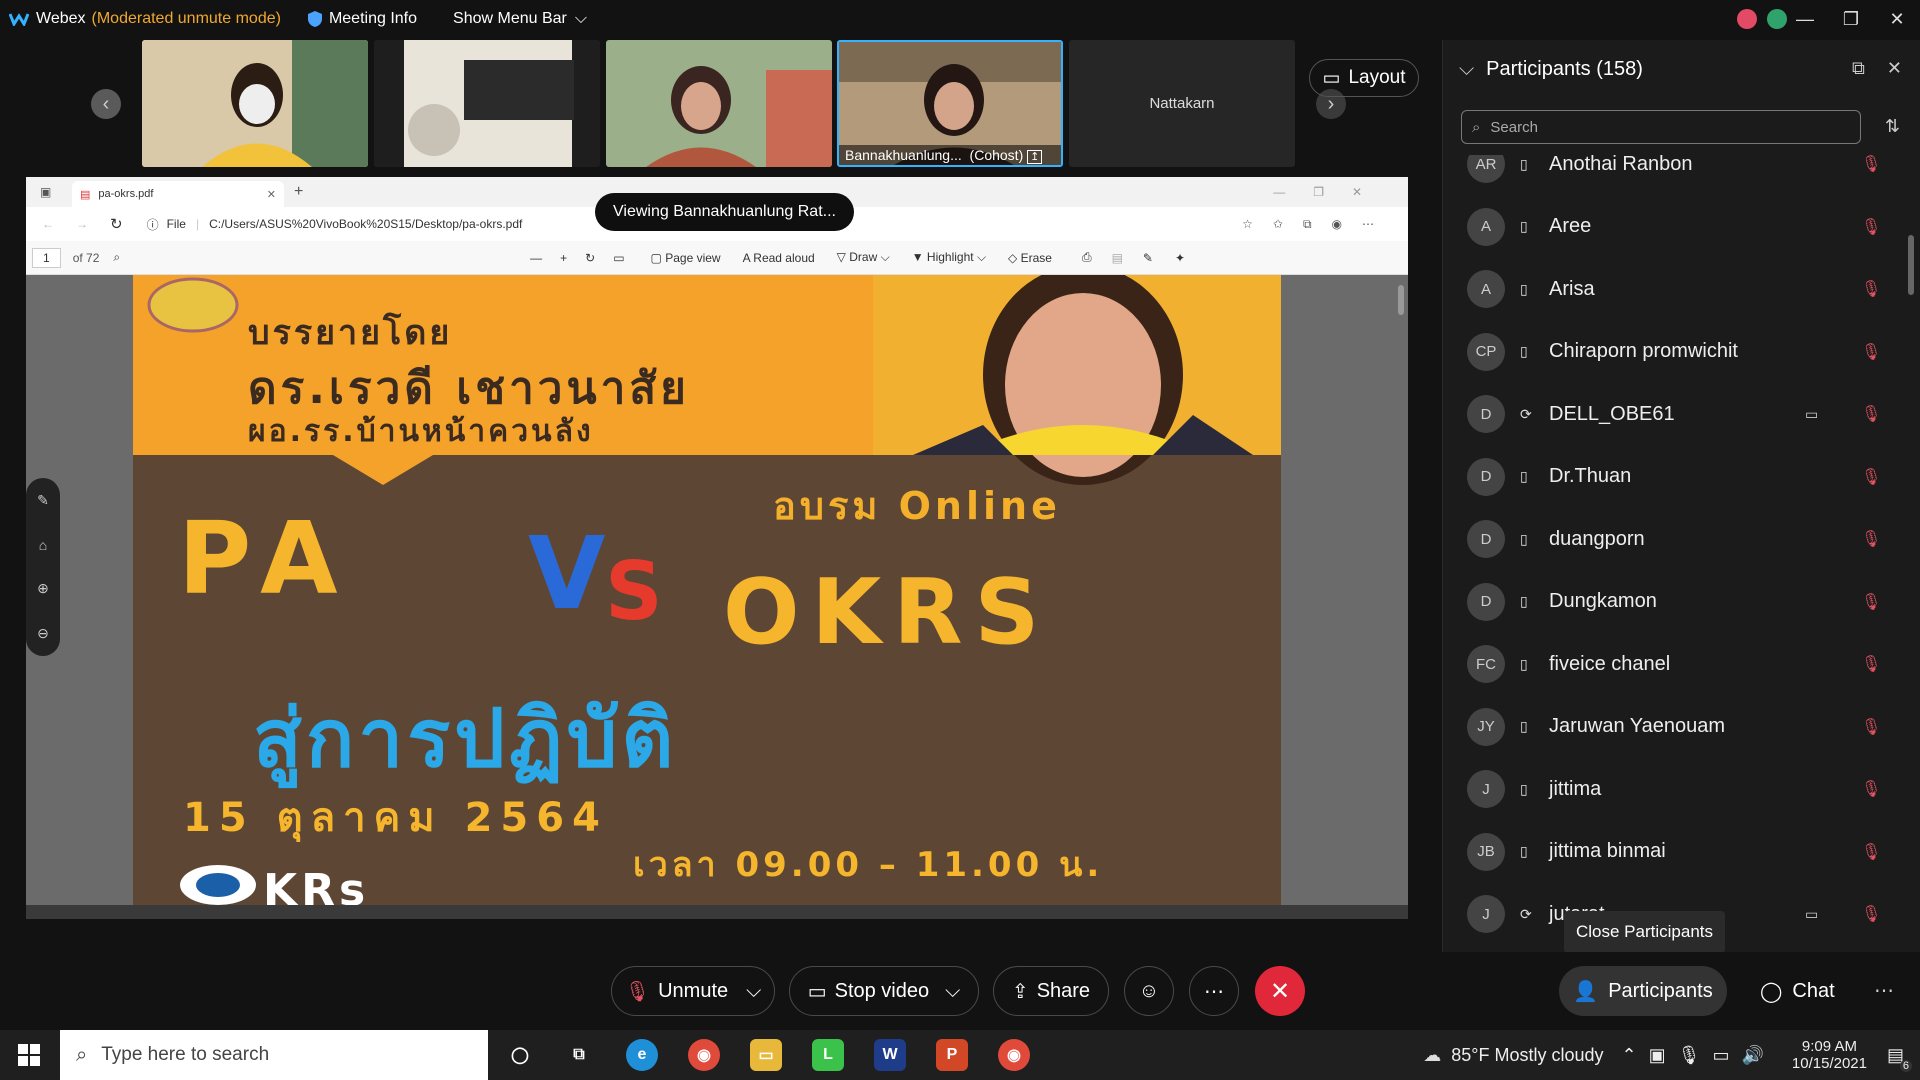  Describe the element at coordinates (178, 194) in the screenshot. I see `browser-tab: ▤ pa-okrs.pdf ✕` at that location.